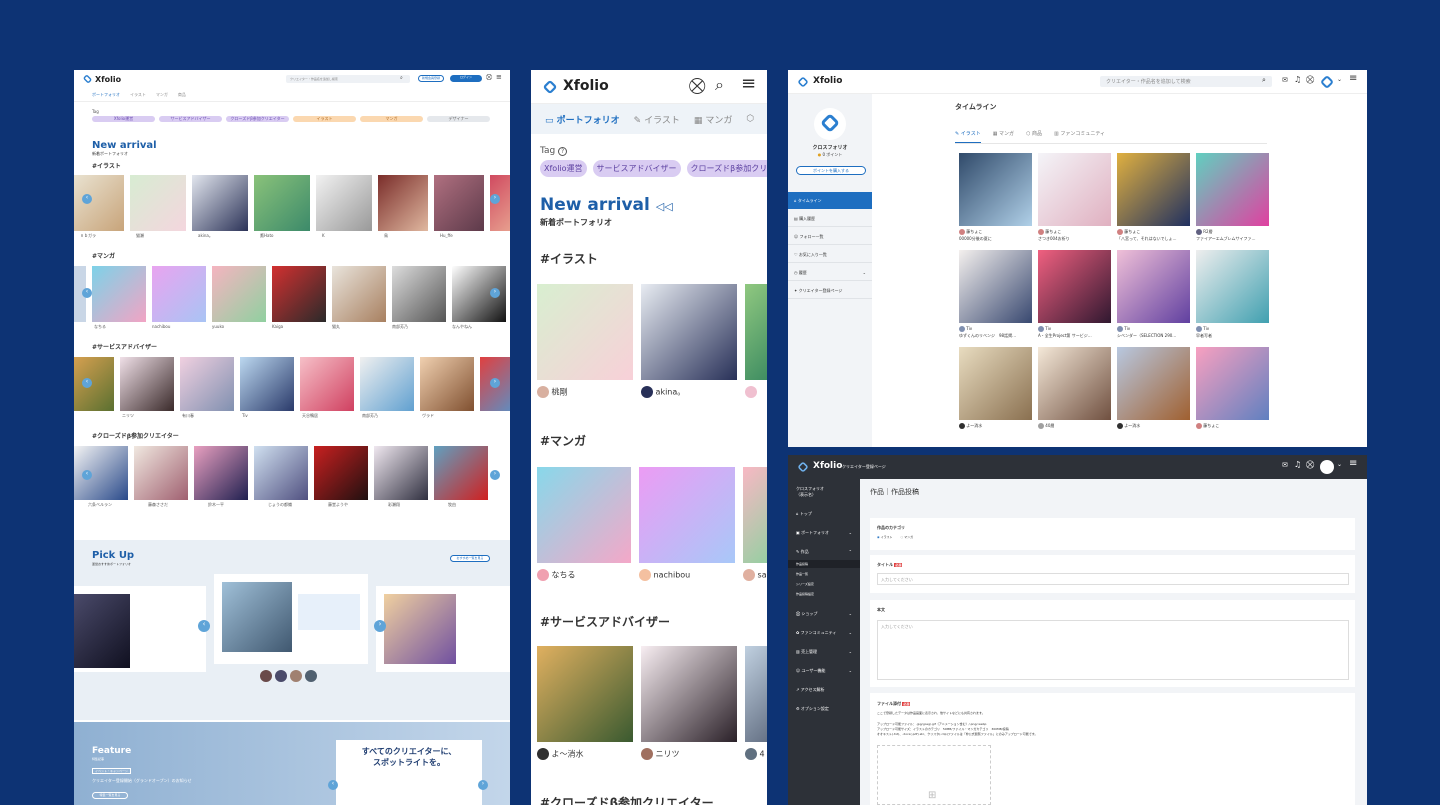  I want to click on user-name: Kaiga, so click(302, 327).